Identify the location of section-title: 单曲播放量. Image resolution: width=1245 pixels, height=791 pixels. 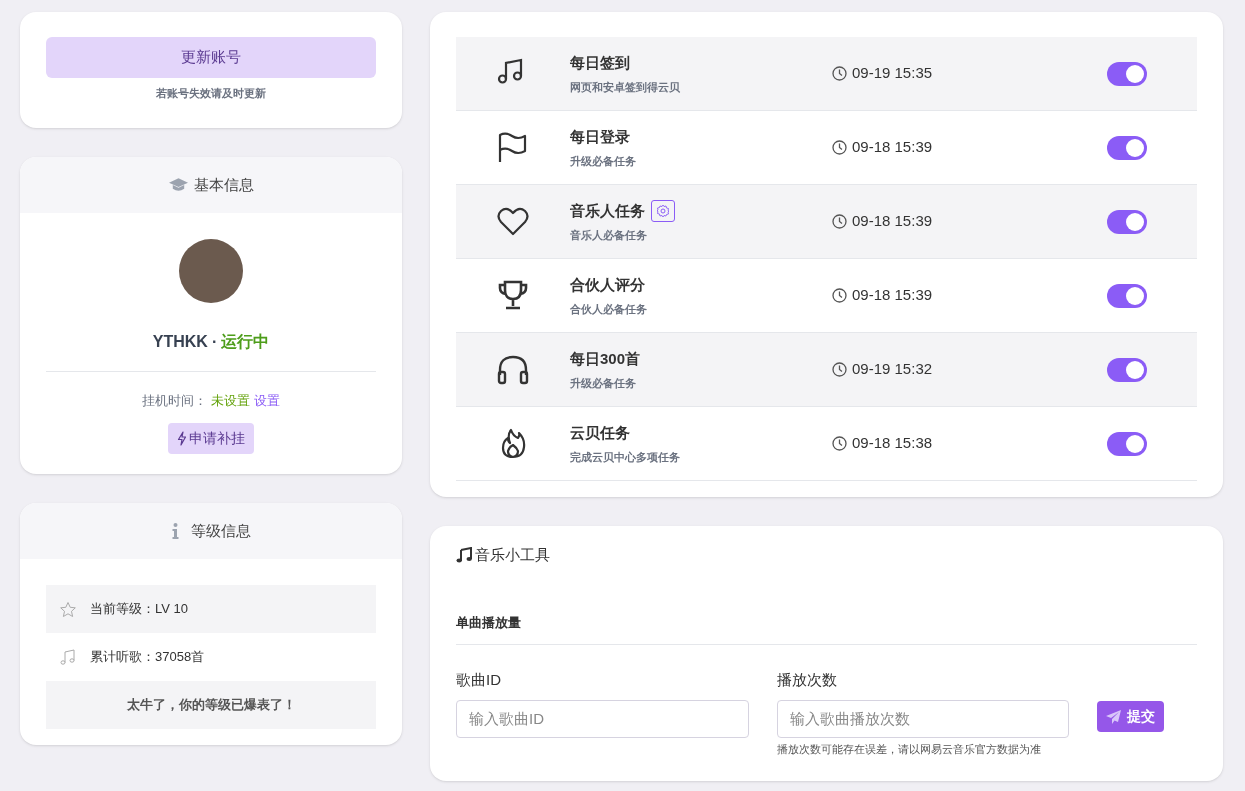
(826, 628).